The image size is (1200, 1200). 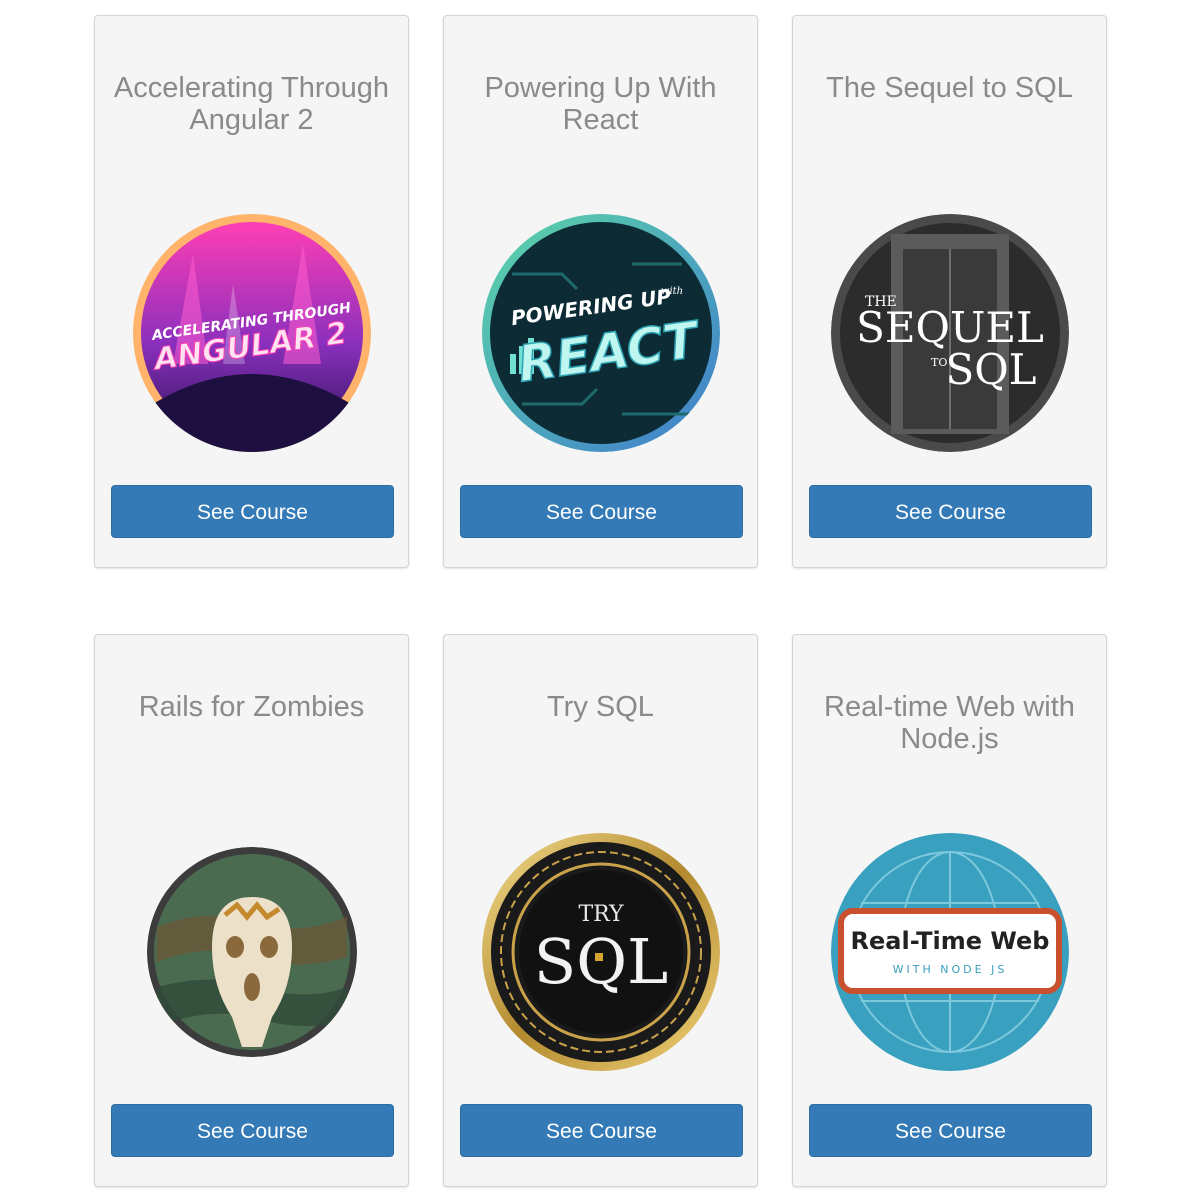 I want to click on try-sql-badge-main-text: SQL, so click(x=601, y=961).